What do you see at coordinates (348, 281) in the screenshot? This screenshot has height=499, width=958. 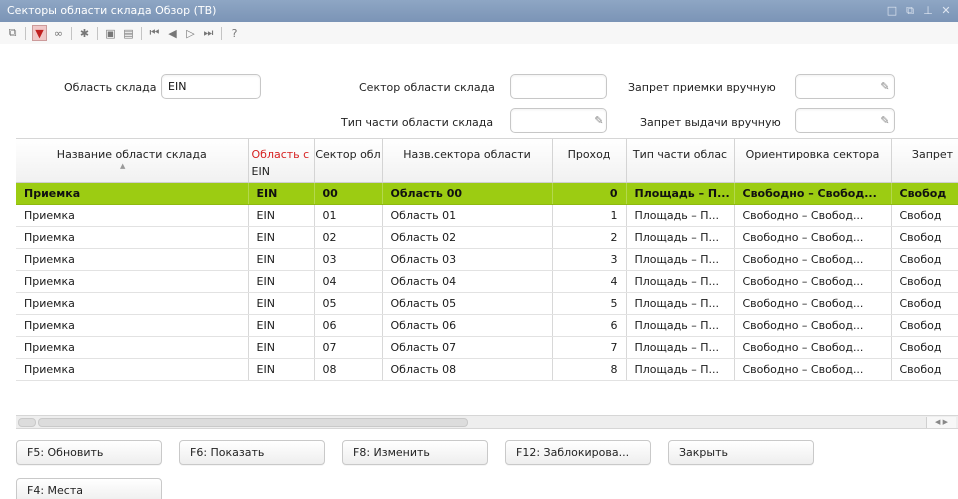 I see `cell-sector: 04` at bounding box center [348, 281].